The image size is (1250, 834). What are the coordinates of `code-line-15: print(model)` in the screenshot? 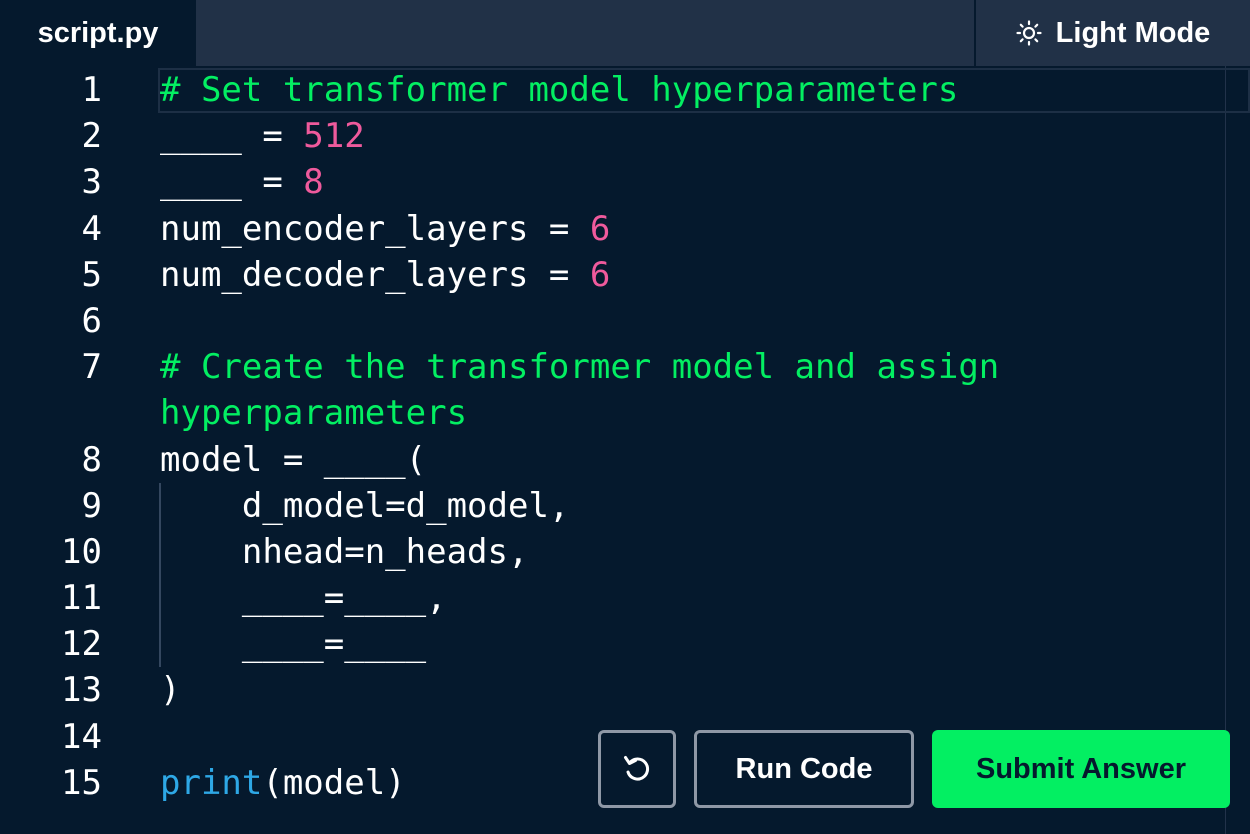 It's located at (283, 783).